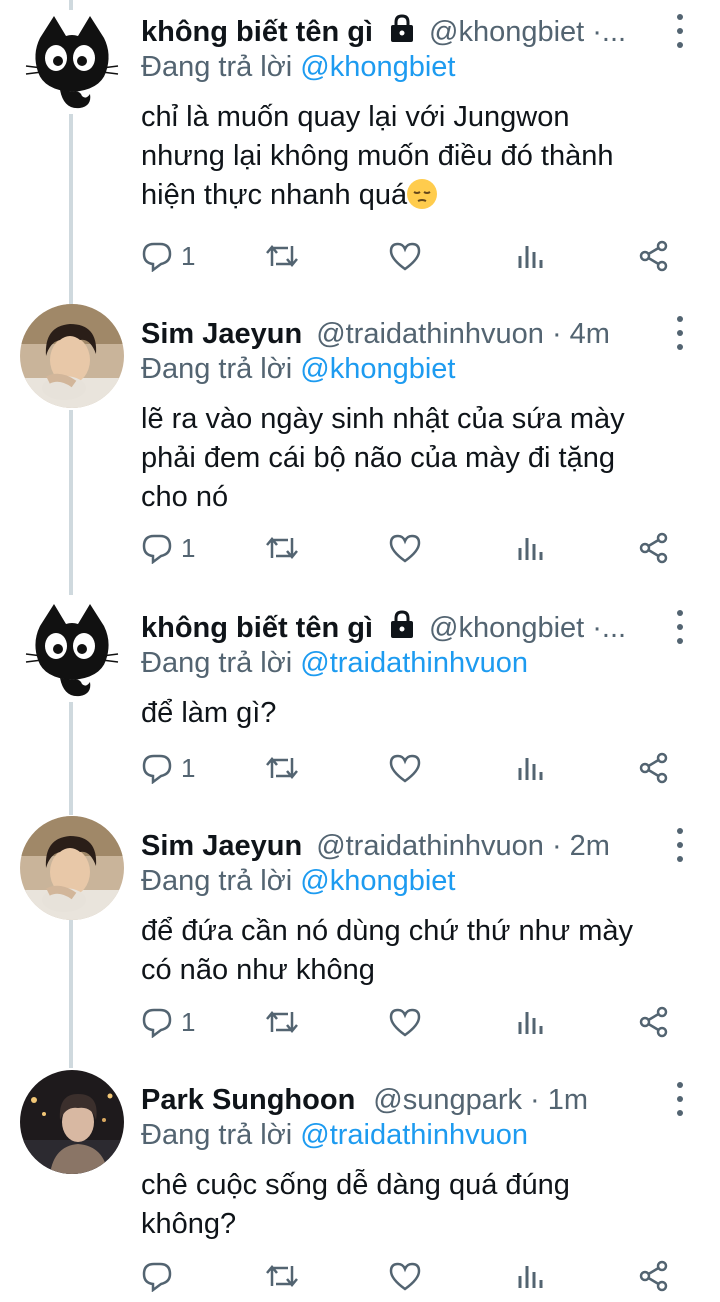  I want to click on text-line: không?, so click(189, 1224).